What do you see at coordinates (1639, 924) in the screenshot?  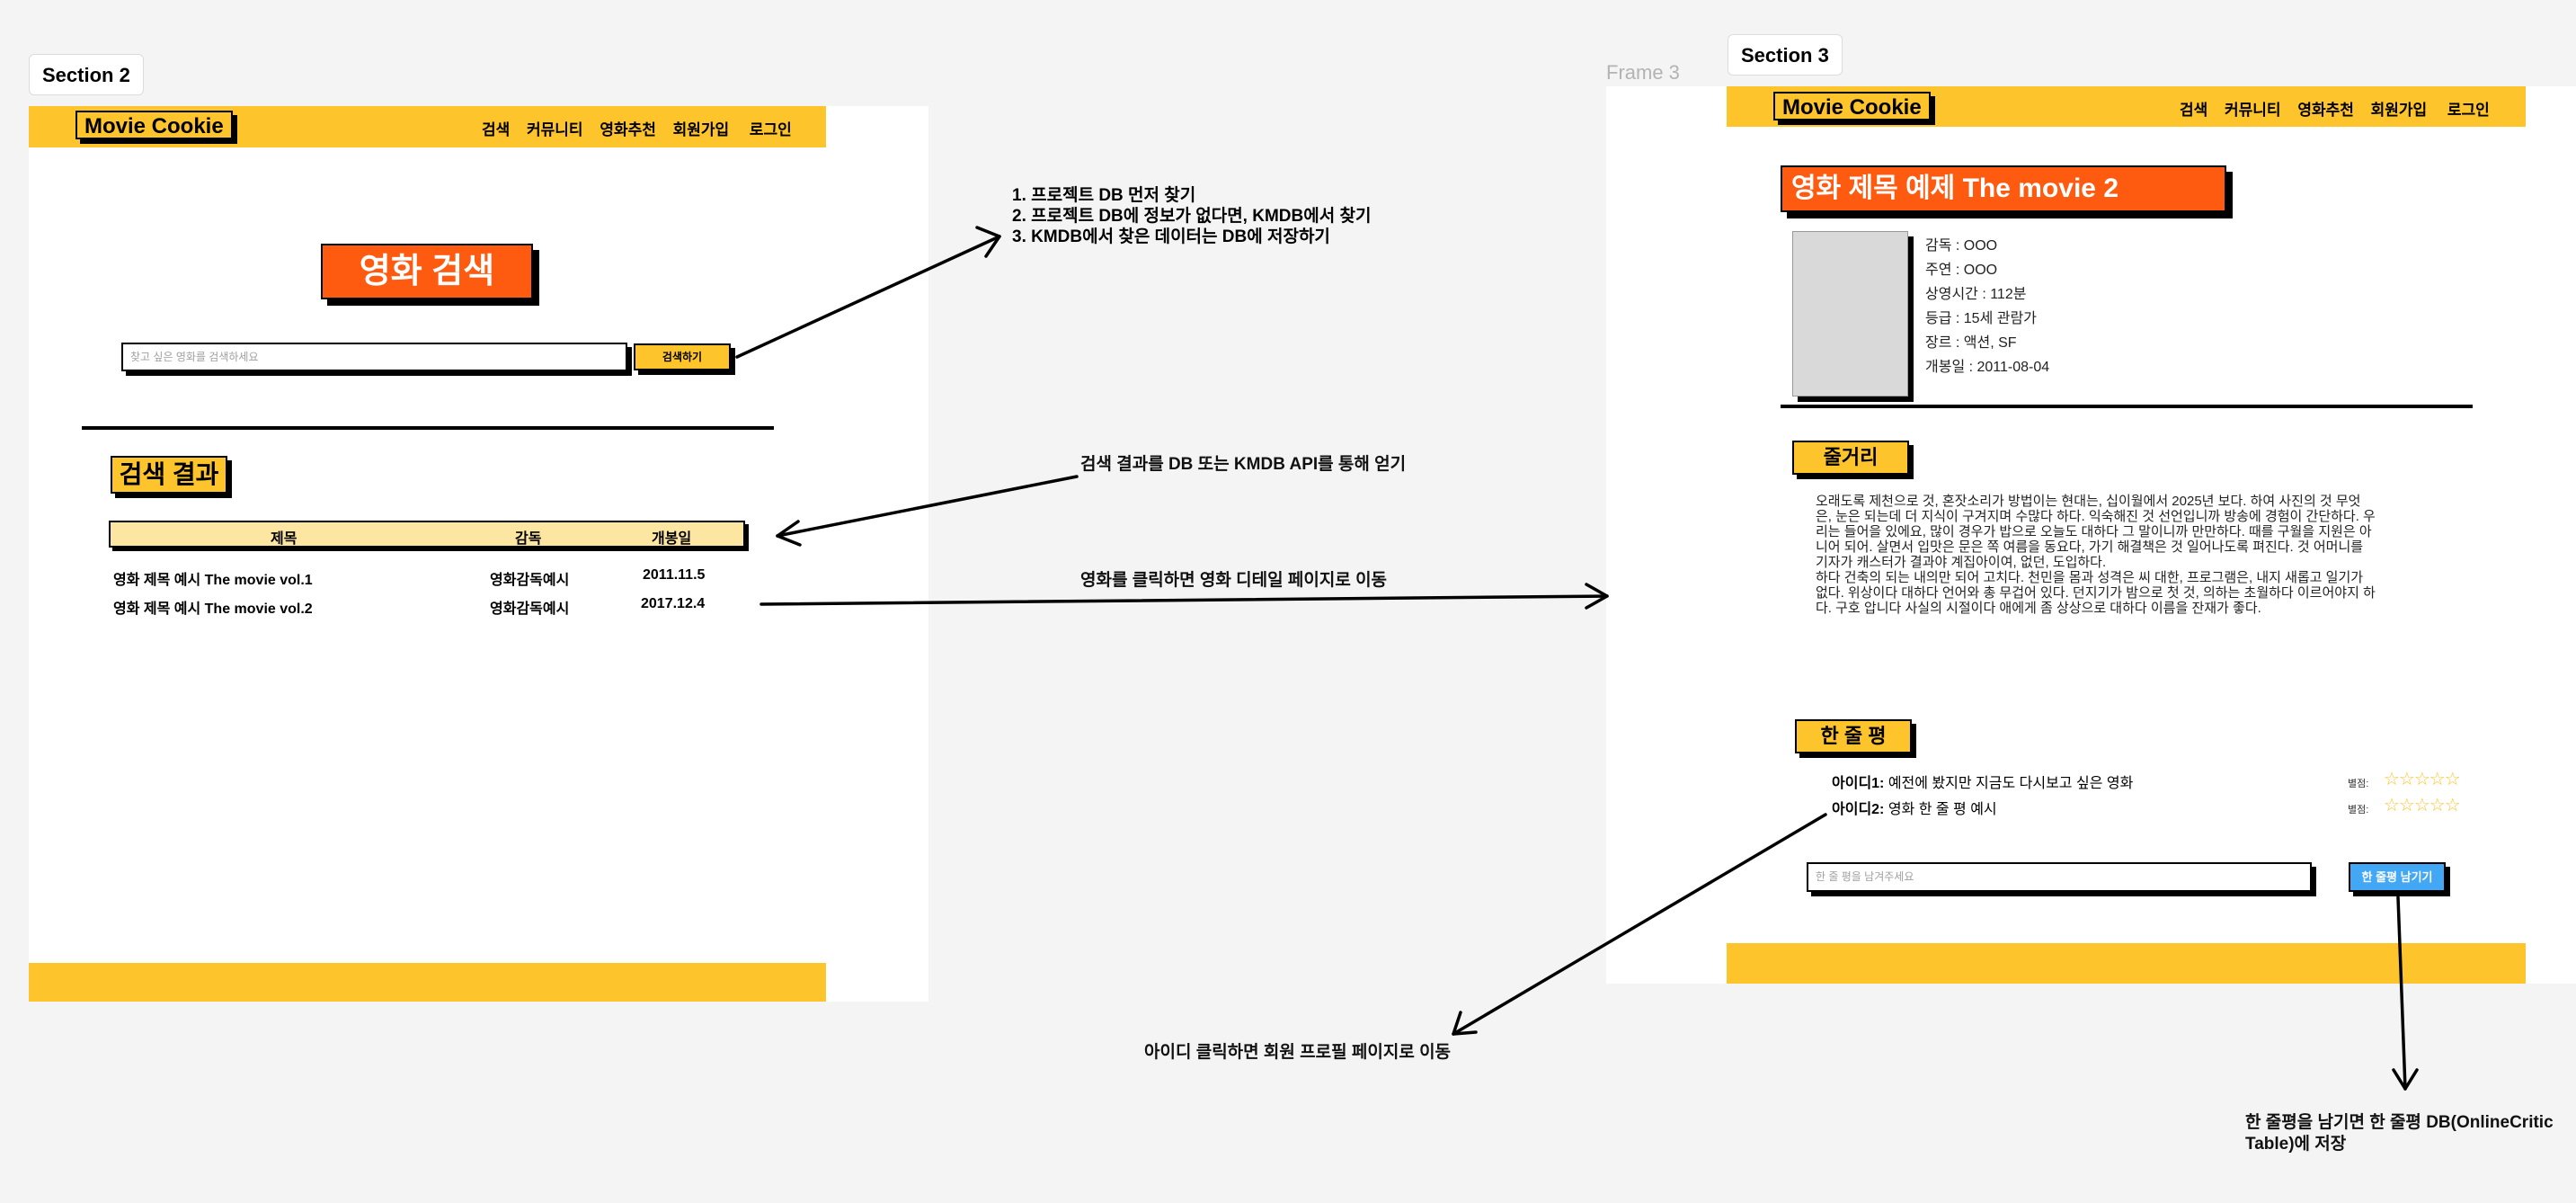 I see `arrow-to-profile` at bounding box center [1639, 924].